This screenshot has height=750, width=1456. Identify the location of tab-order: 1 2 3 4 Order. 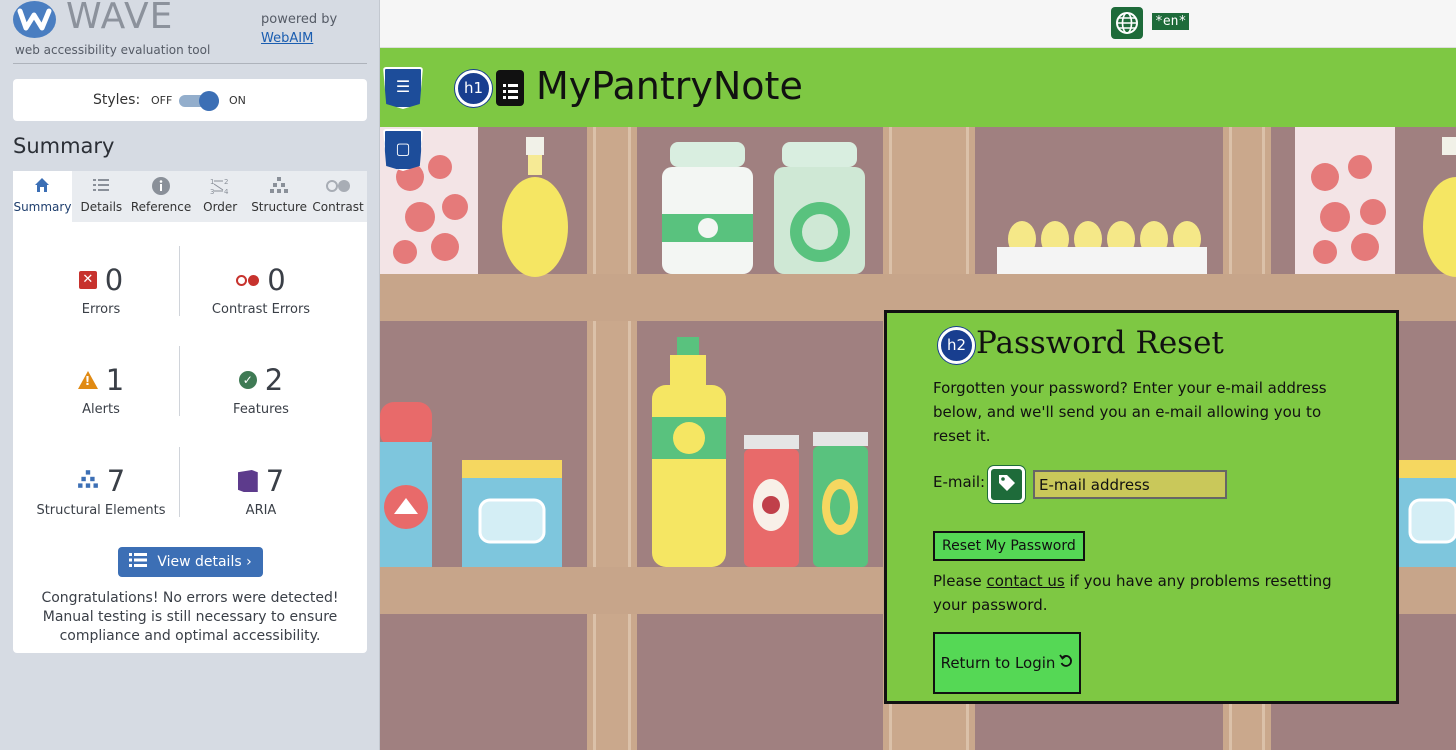
(220, 196).